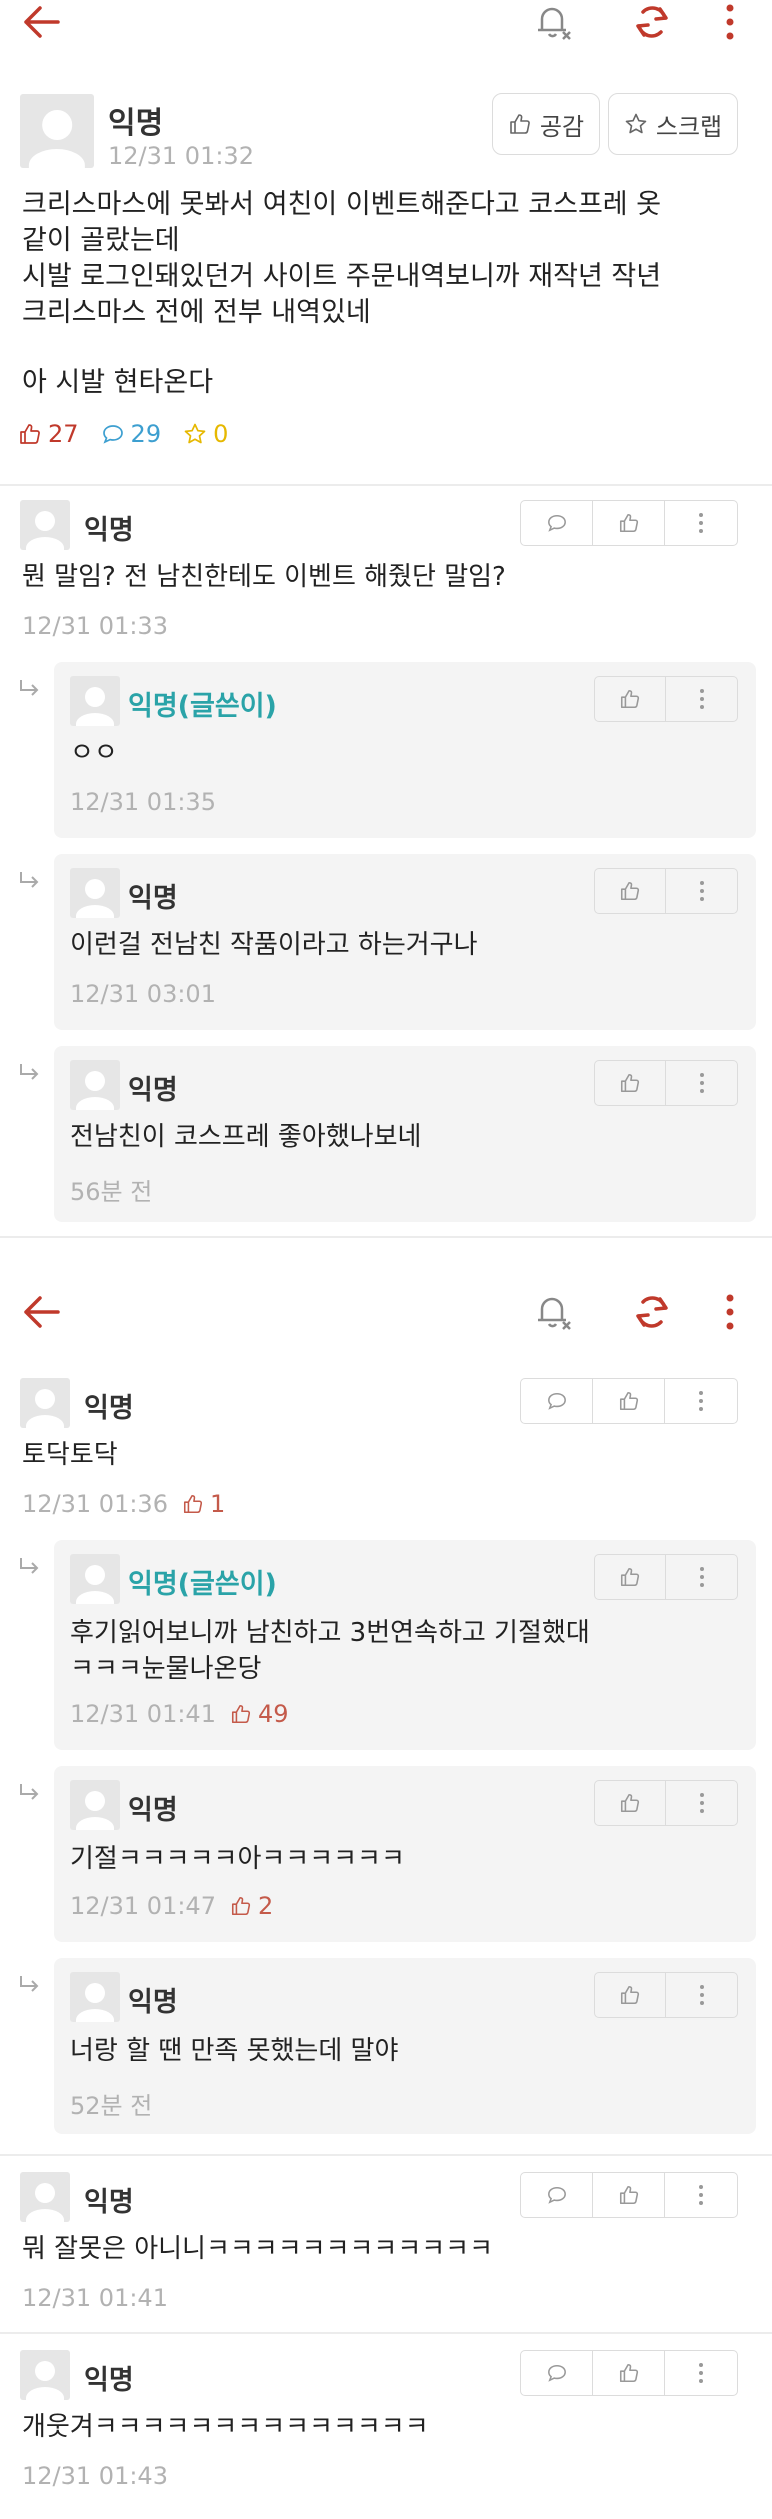  Describe the element at coordinates (111, 2106) in the screenshot. I see `comment-time: 52분 전` at that location.